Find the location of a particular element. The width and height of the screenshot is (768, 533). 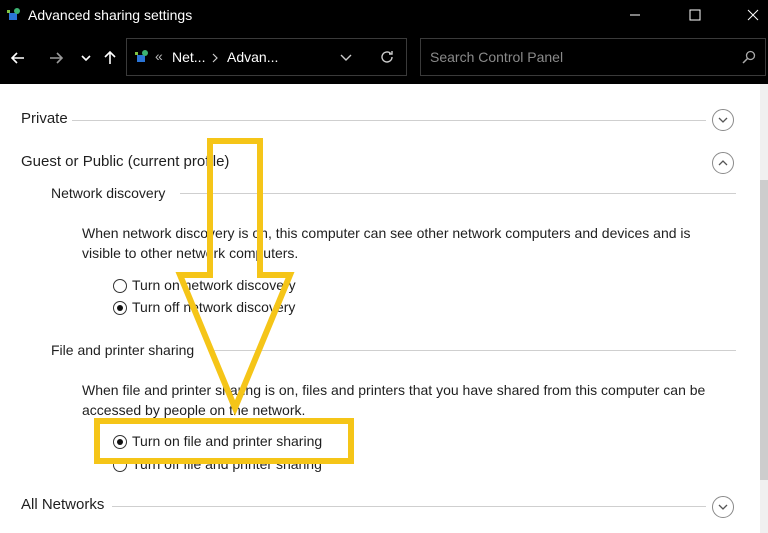

annotation-highlight-box is located at coordinates (224, 441).